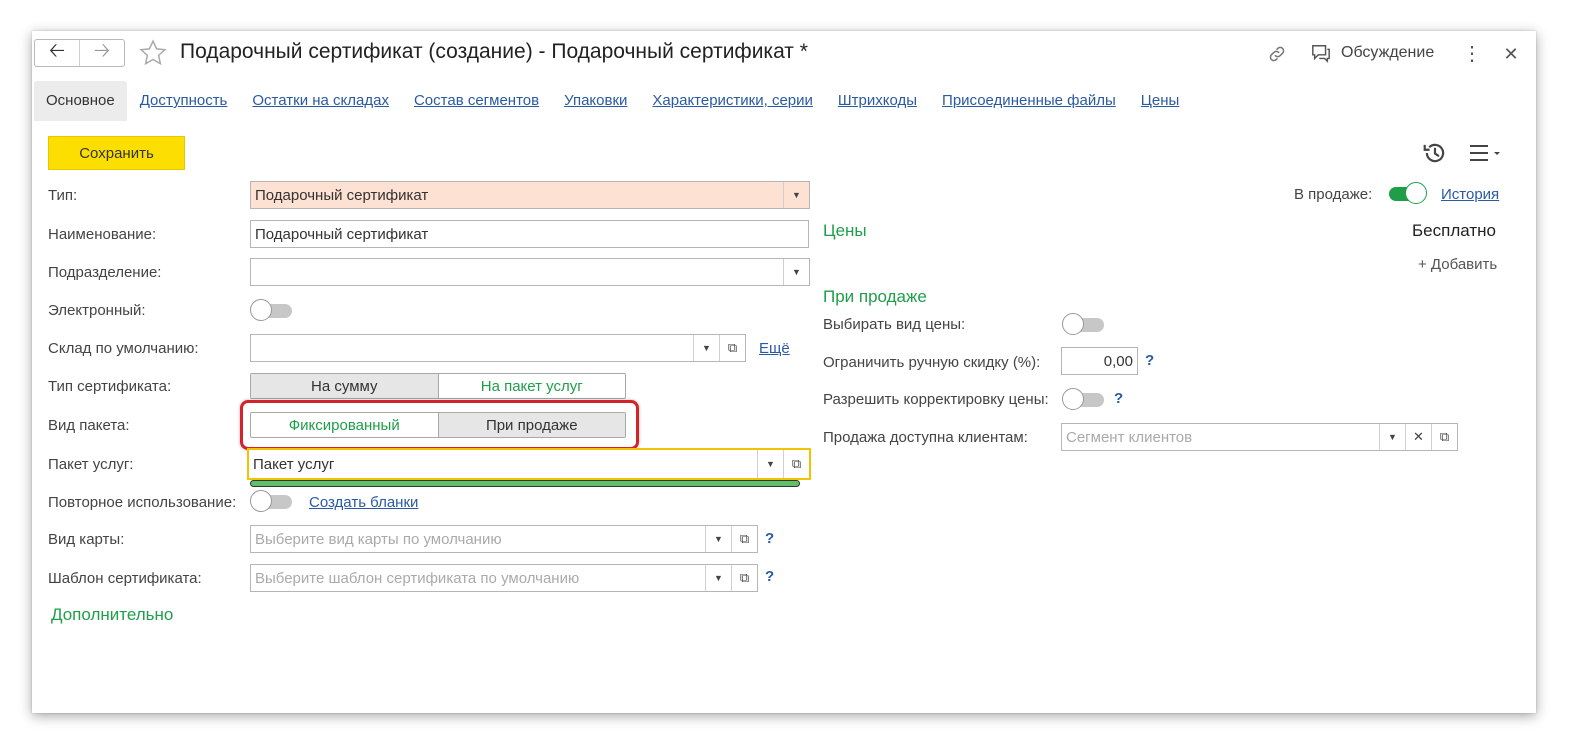  Describe the element at coordinates (774, 348) in the screenshot. I see `more-link: Ещё` at that location.